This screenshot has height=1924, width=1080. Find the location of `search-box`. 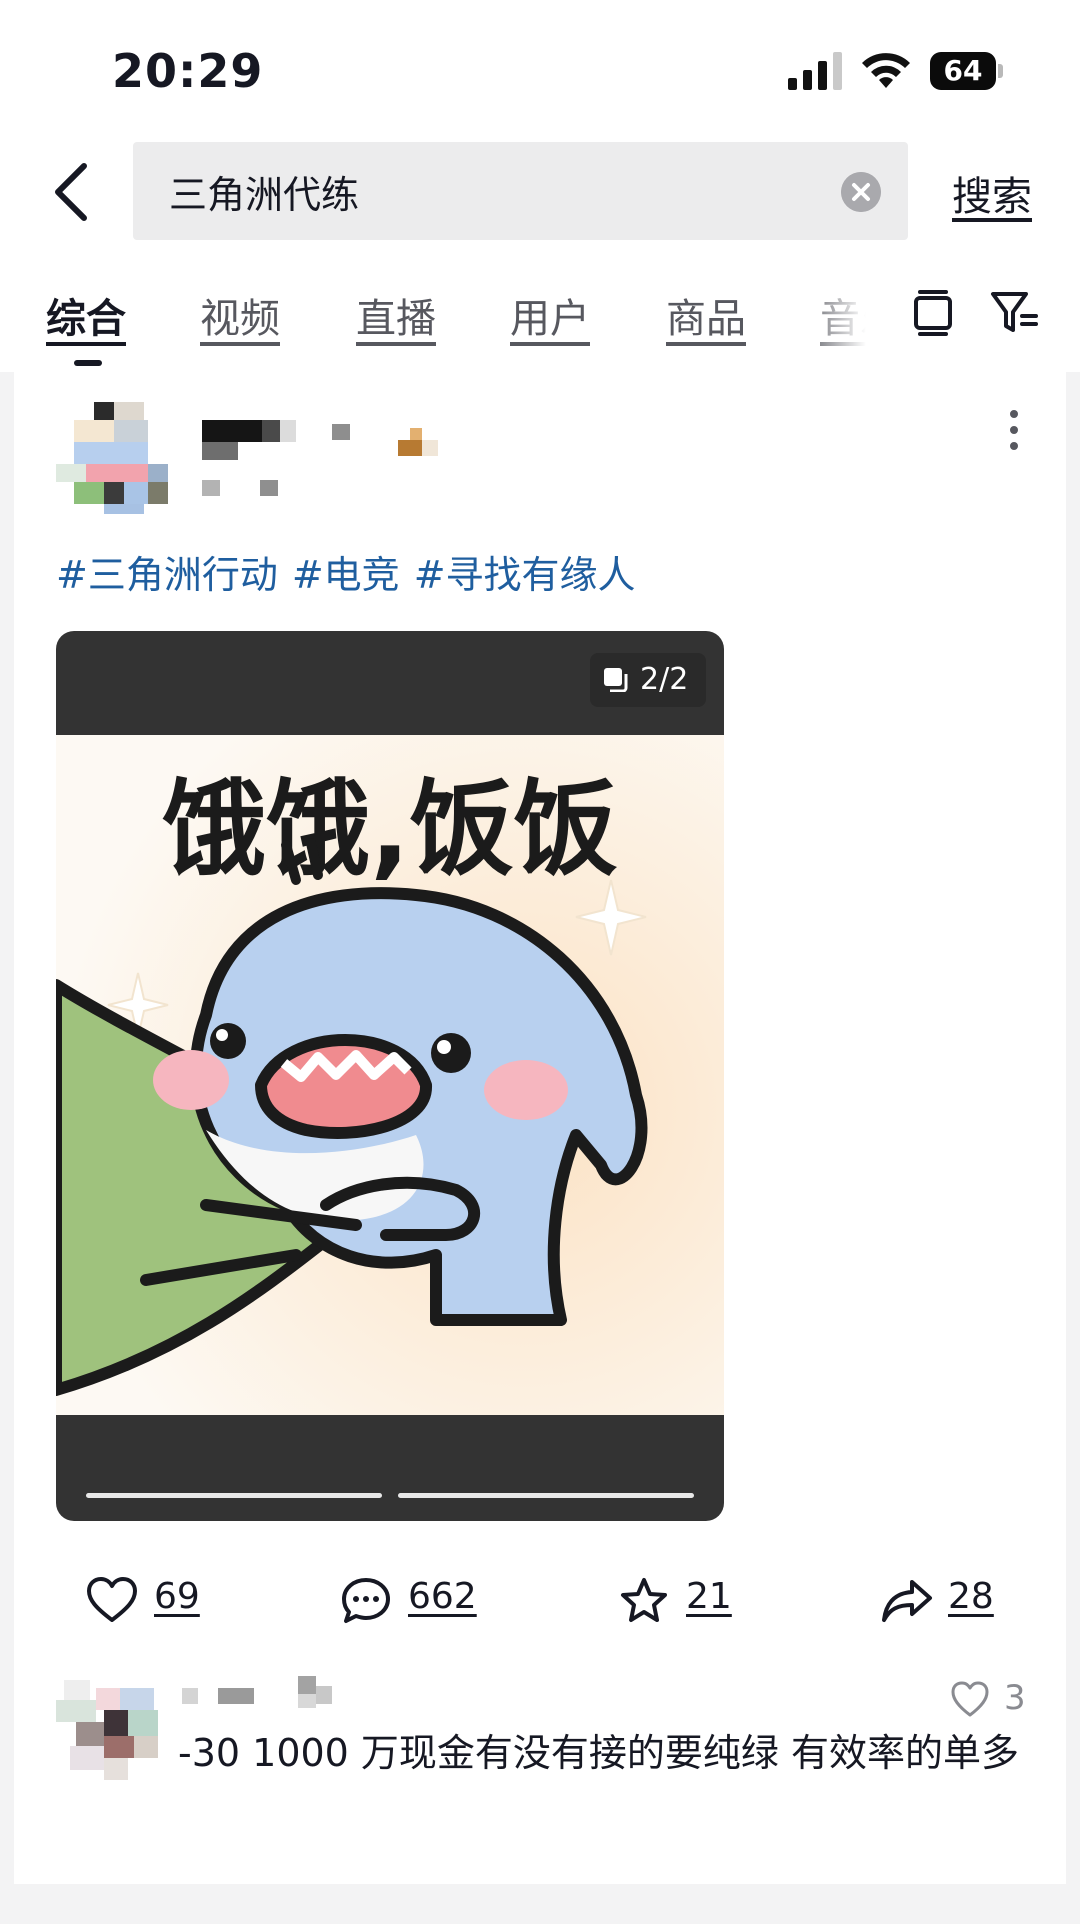

search-box is located at coordinates (520, 191).